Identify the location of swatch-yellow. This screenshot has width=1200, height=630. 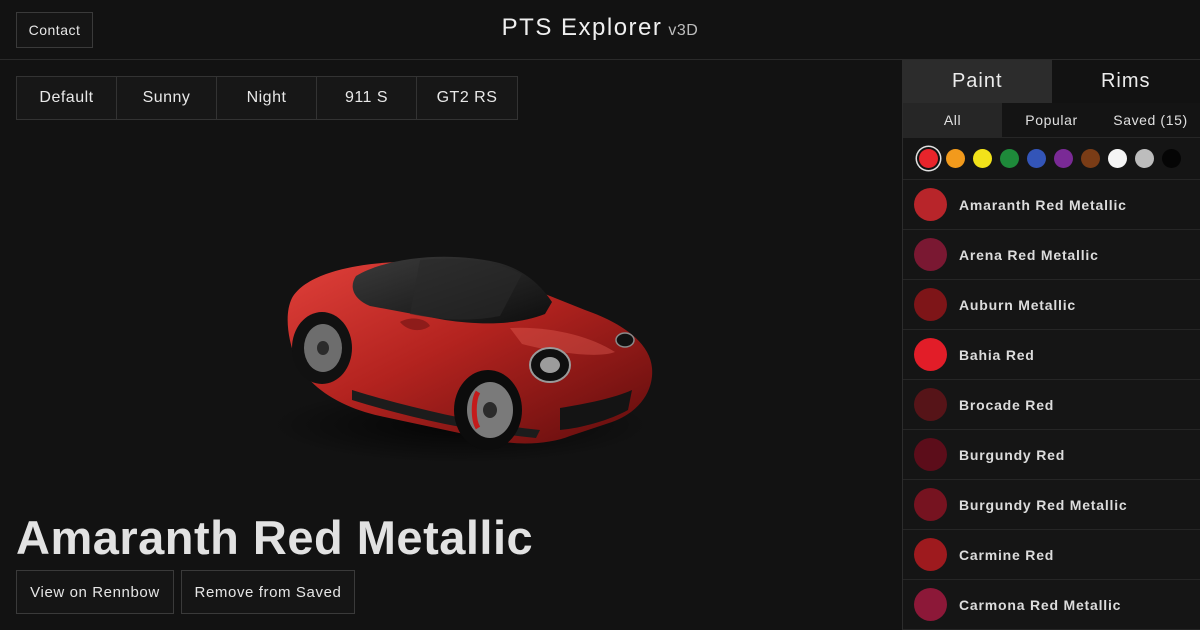
(982, 158).